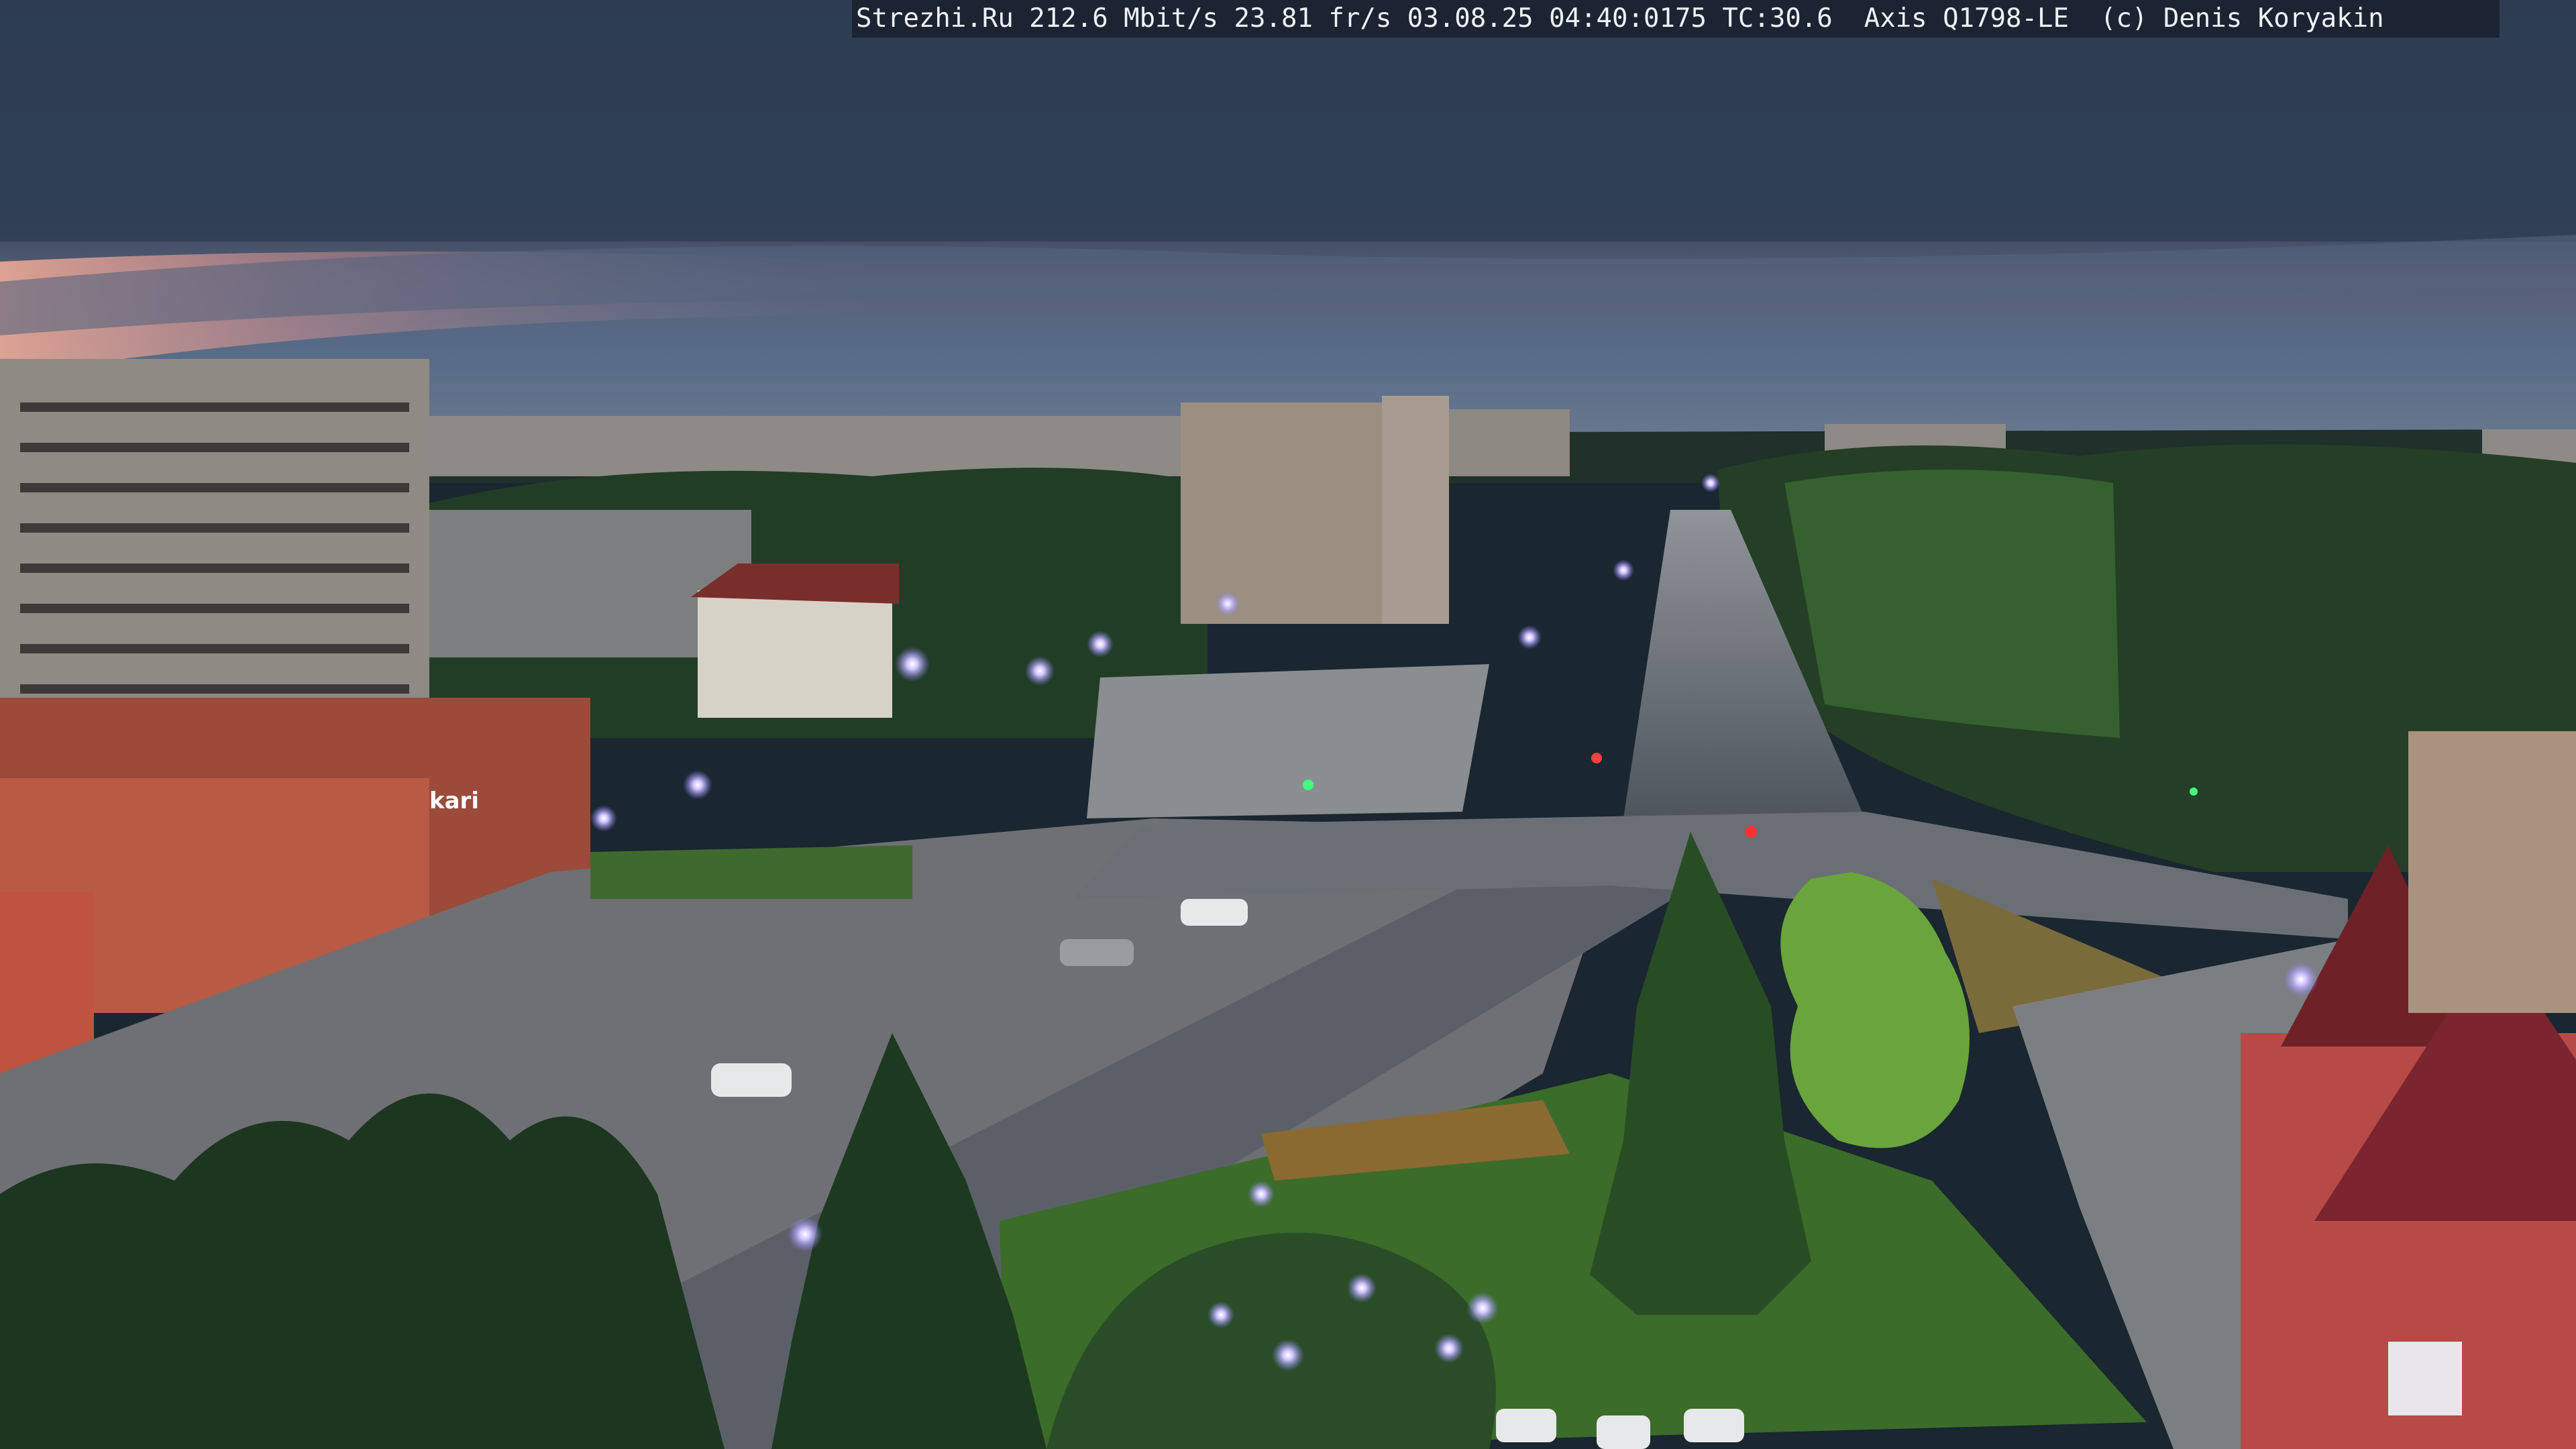  I want to click on red-roof-house, so click(795, 654).